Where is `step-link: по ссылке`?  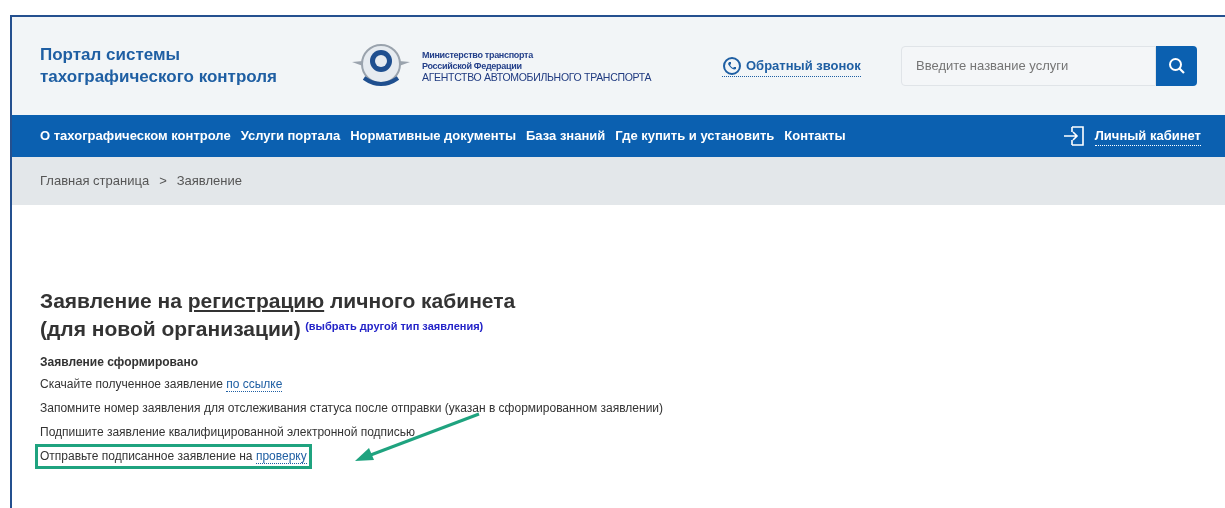 step-link: по ссылке is located at coordinates (254, 384).